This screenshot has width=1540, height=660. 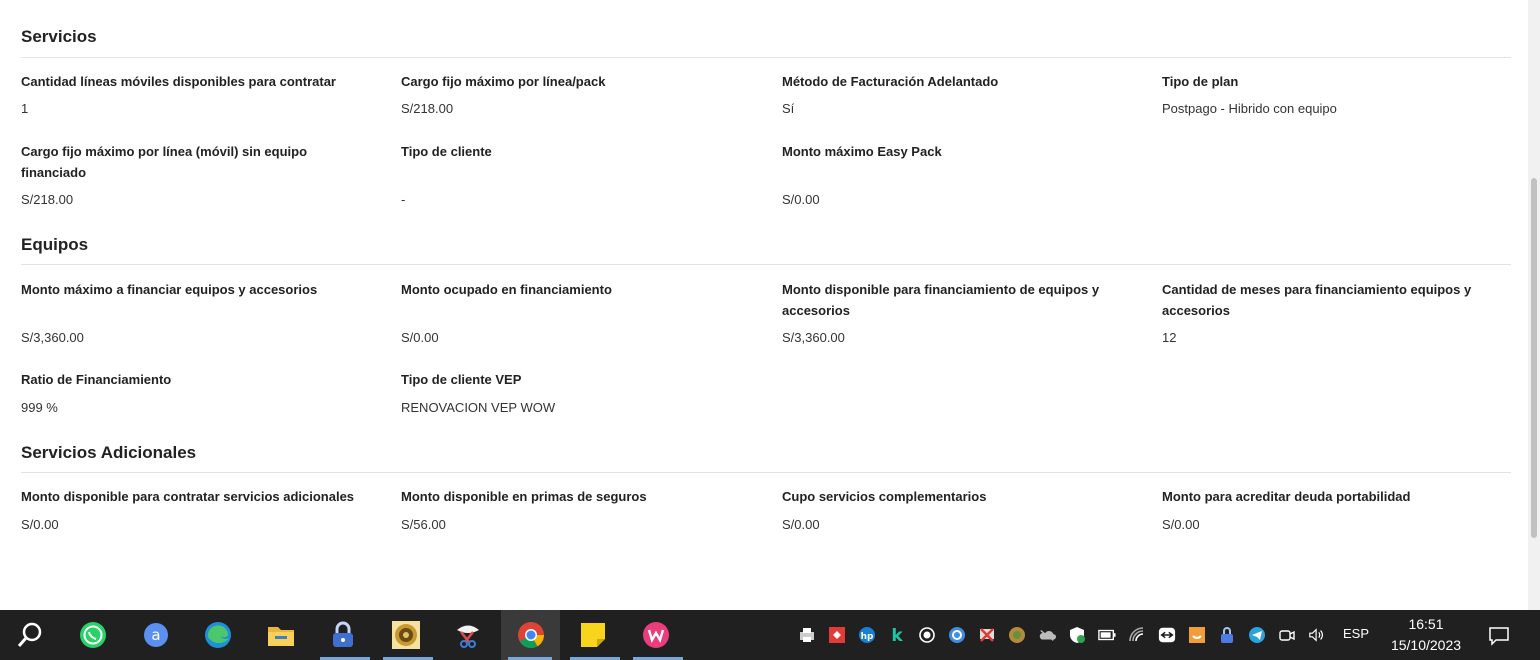 I want to click on k-app-icon: k, so click(x=897, y=635).